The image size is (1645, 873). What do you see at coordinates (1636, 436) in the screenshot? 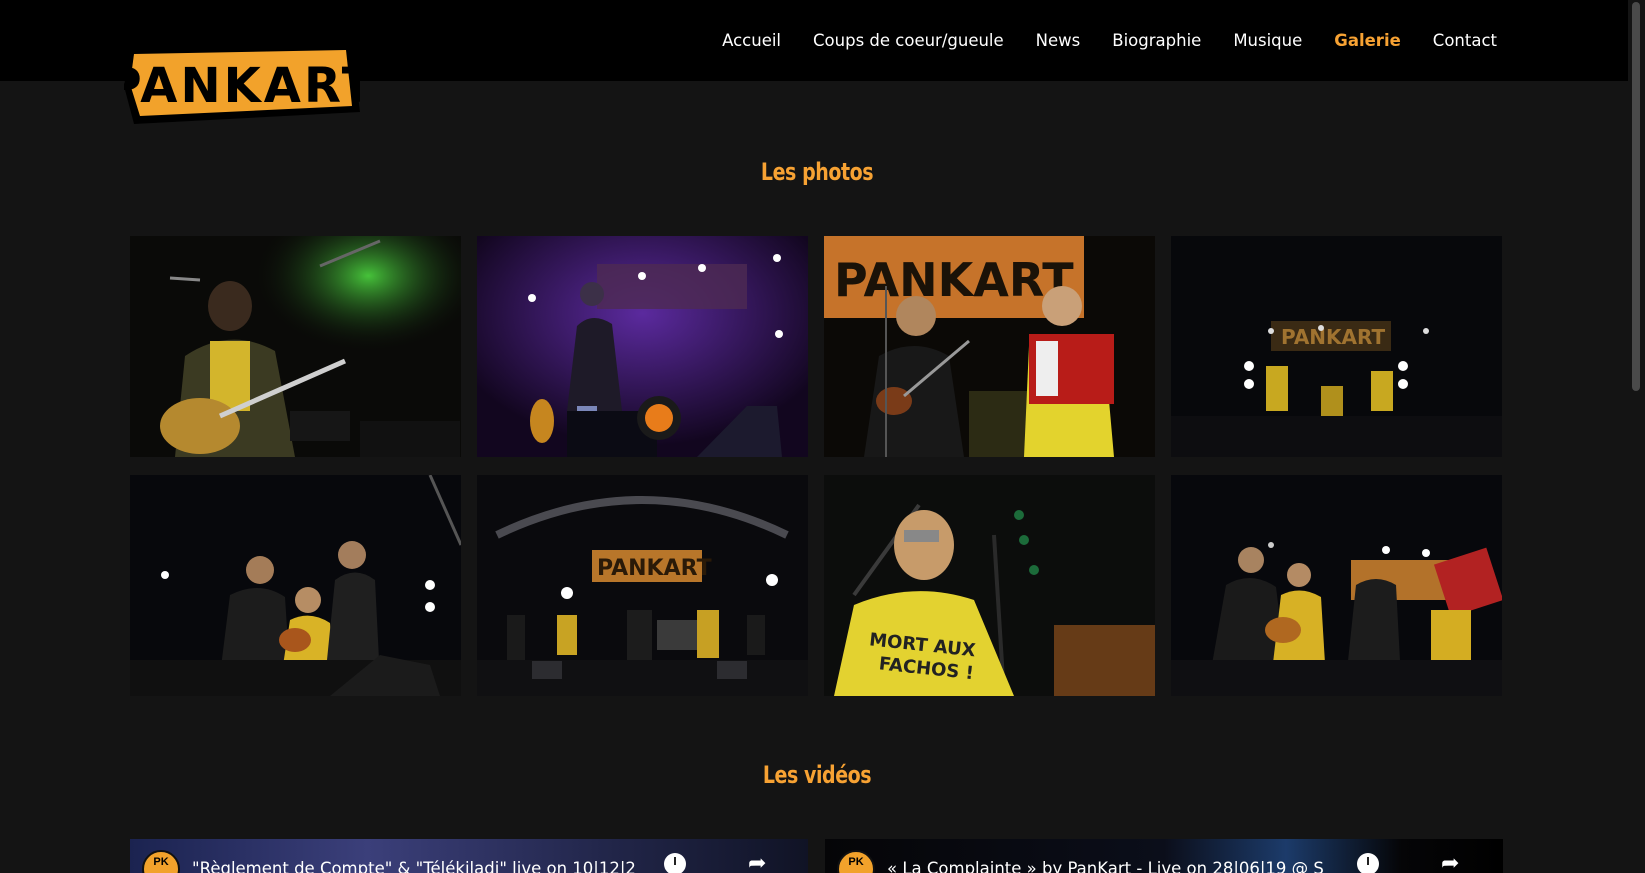
I see `page-scrollbar` at bounding box center [1636, 436].